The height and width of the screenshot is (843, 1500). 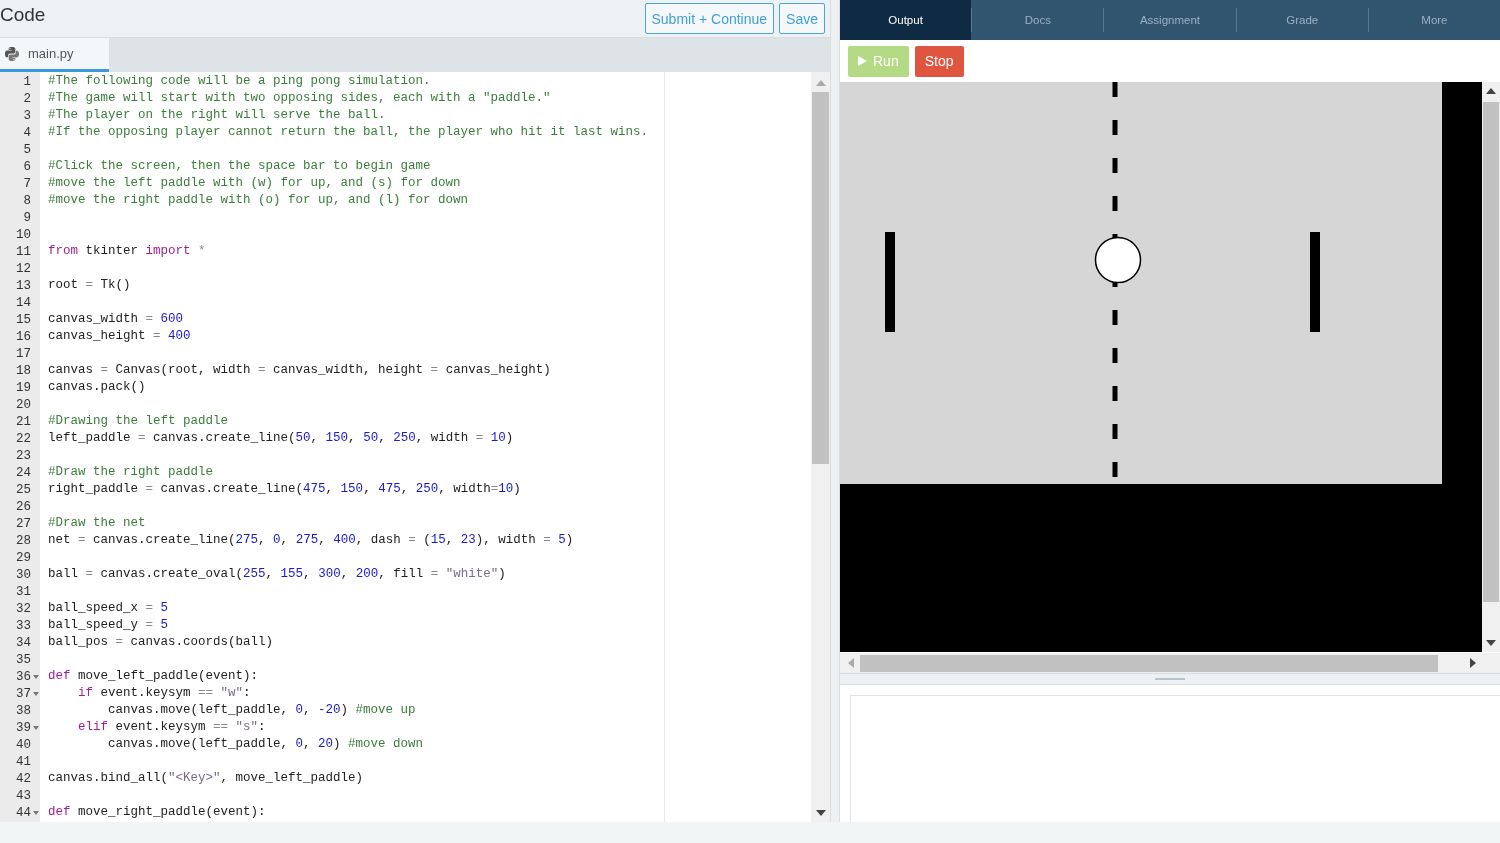 What do you see at coordinates (23, 404) in the screenshot?
I see `line-number: 20` at bounding box center [23, 404].